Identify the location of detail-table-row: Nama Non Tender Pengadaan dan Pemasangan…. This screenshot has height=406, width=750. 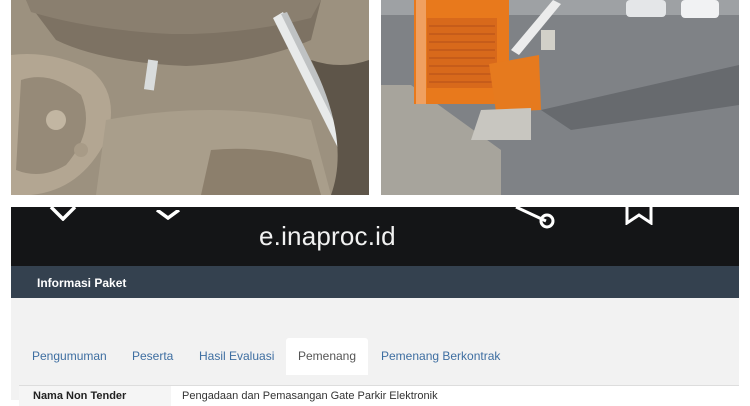
(379, 395).